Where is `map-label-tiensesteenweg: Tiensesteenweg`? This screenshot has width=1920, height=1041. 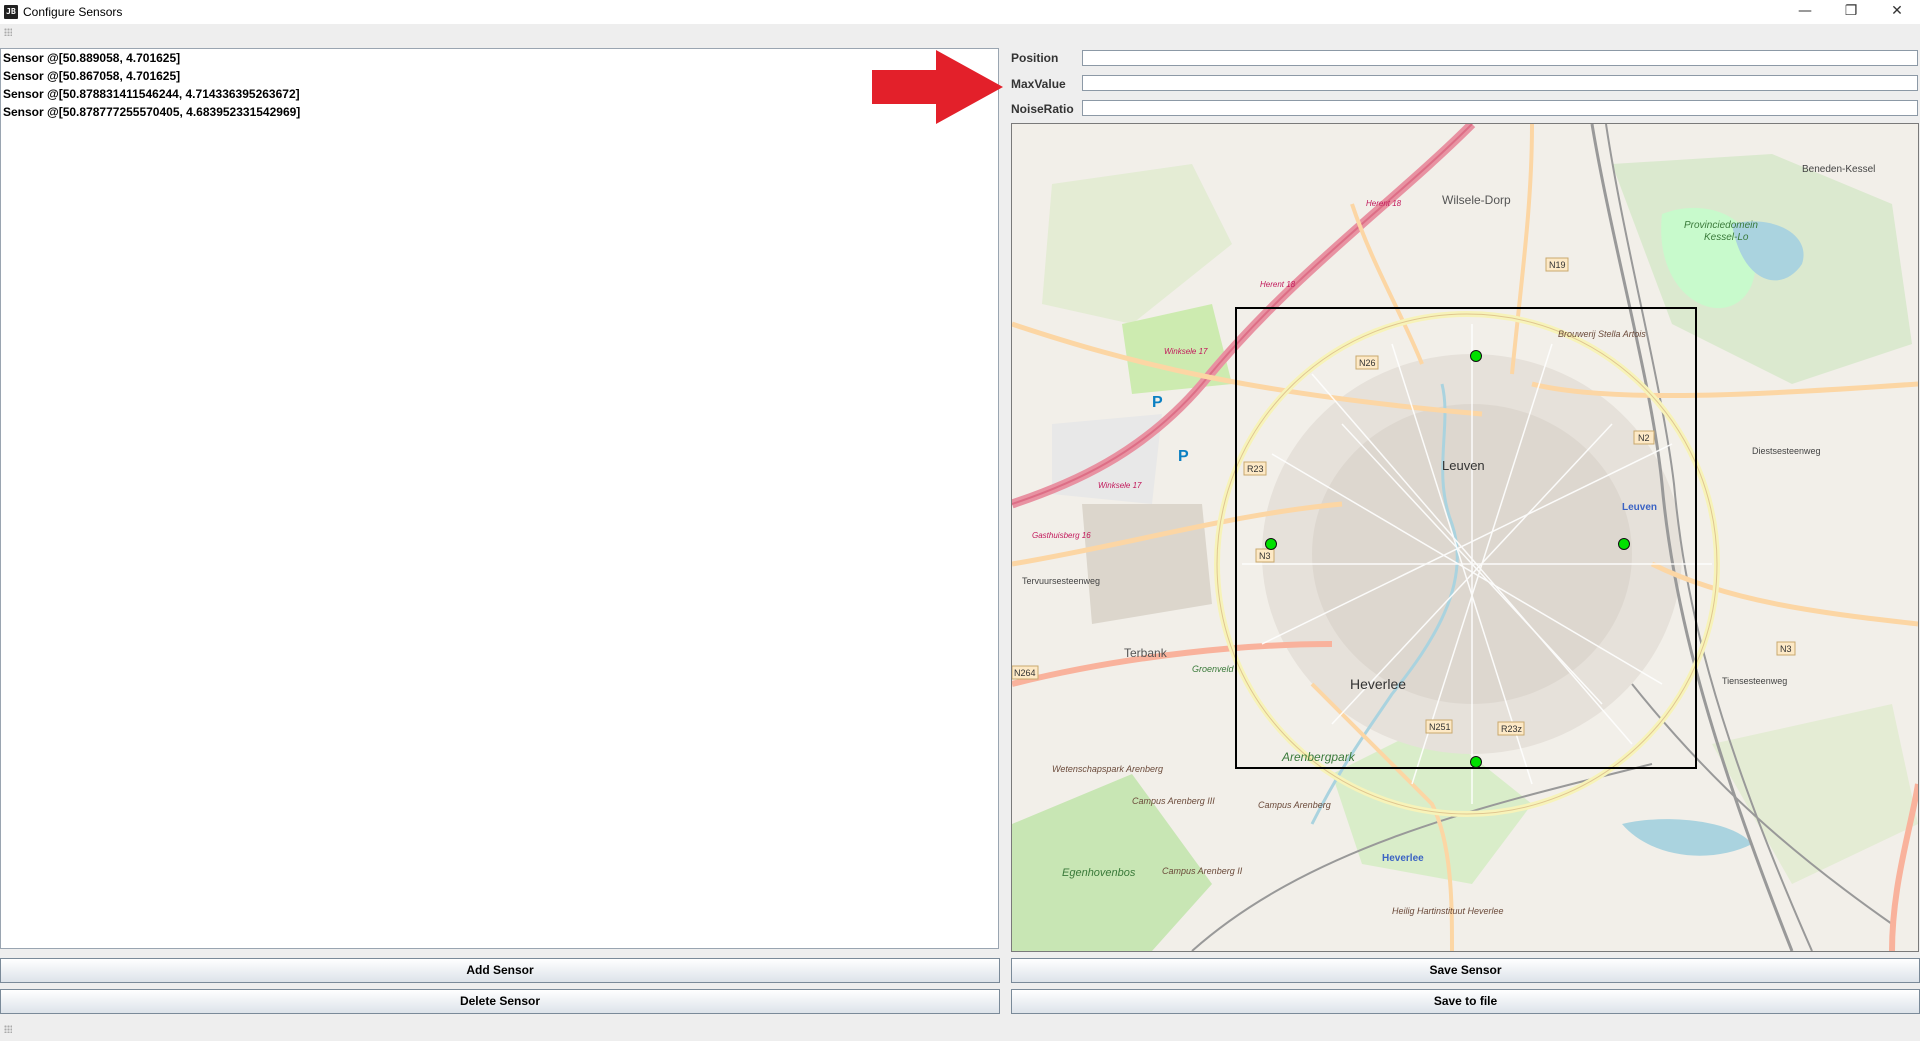
map-label-tiensesteenweg: Tiensesteenweg is located at coordinates (1754, 681).